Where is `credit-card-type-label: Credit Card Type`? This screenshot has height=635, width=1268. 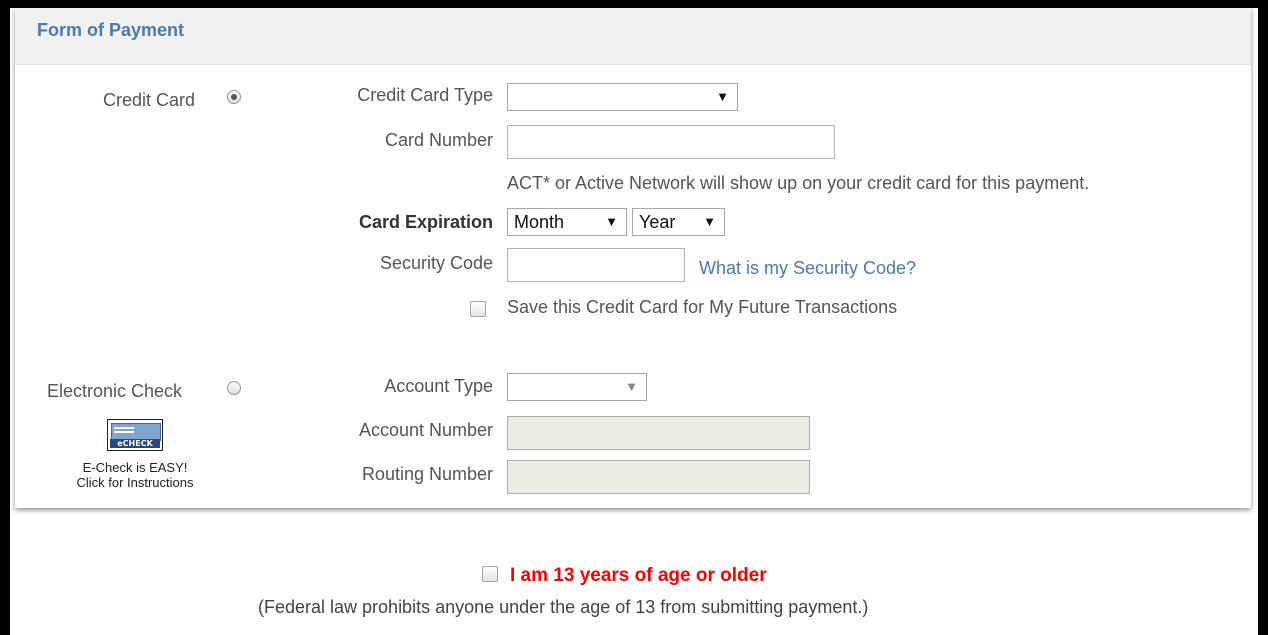
credit-card-type-label: Credit Card Type is located at coordinates (425, 95).